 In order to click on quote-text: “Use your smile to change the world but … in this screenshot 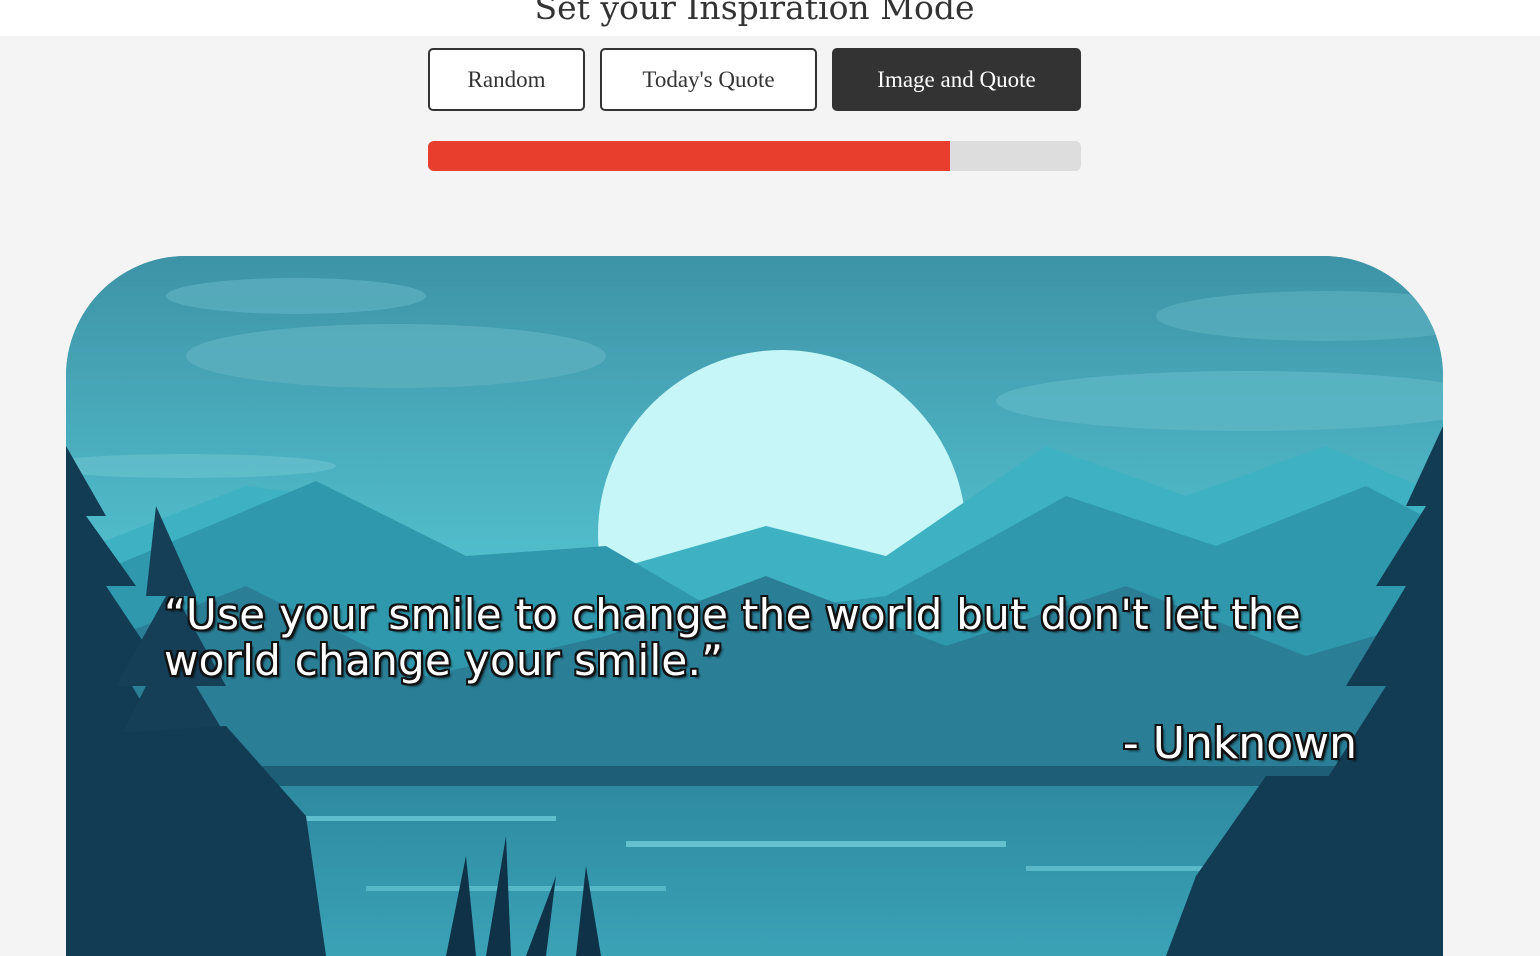, I will do `click(732, 637)`.